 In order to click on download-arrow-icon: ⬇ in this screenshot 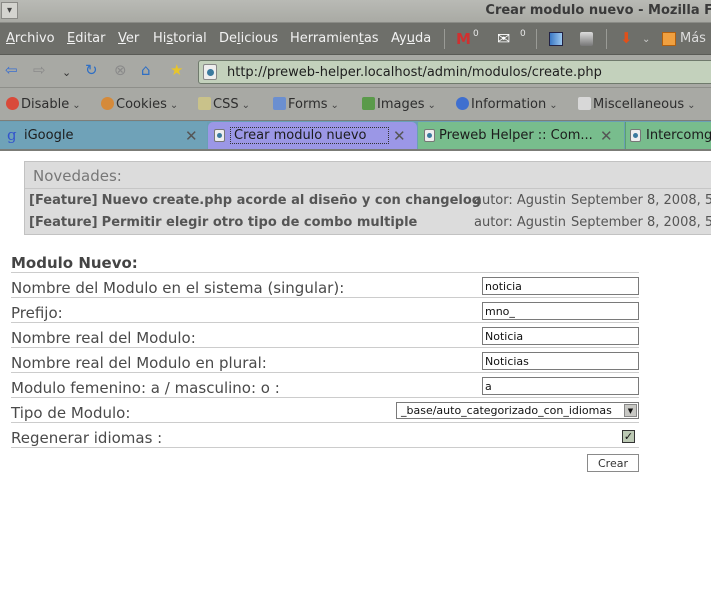, I will do `click(626, 38)`.